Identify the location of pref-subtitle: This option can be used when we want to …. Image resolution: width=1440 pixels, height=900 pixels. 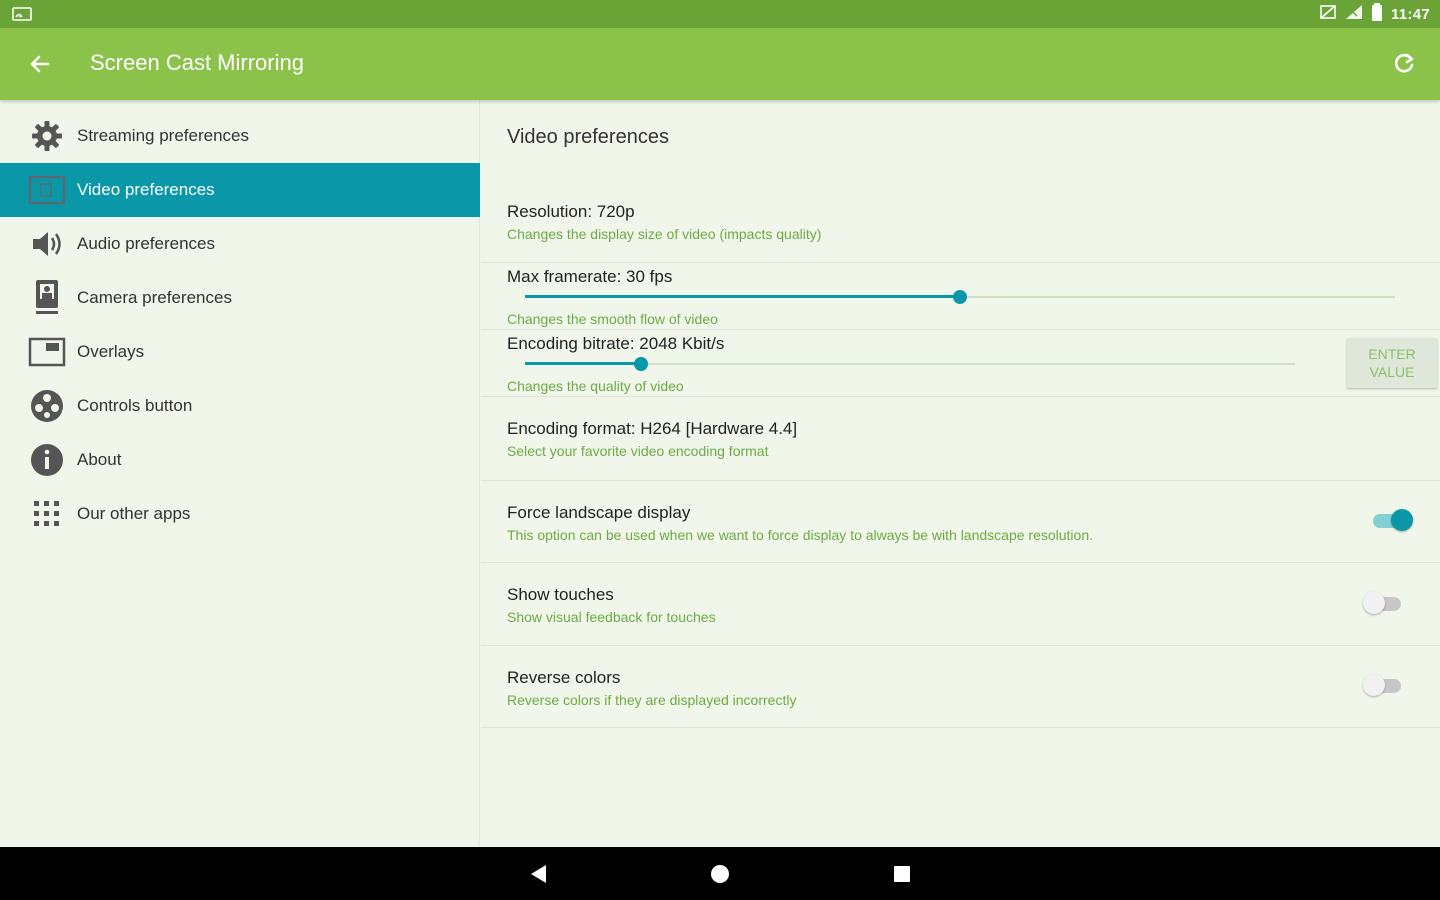
(800, 535).